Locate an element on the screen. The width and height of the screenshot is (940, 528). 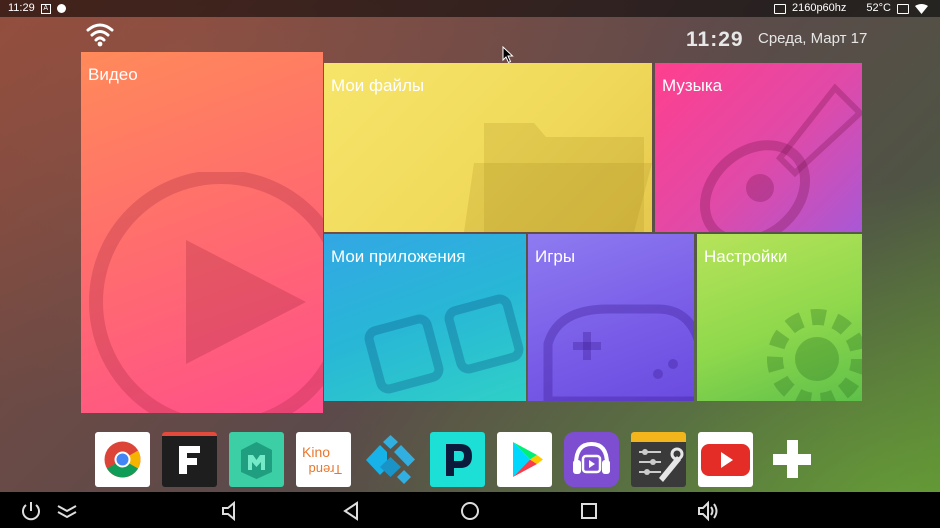
m-app-icon is located at coordinates (256, 459).